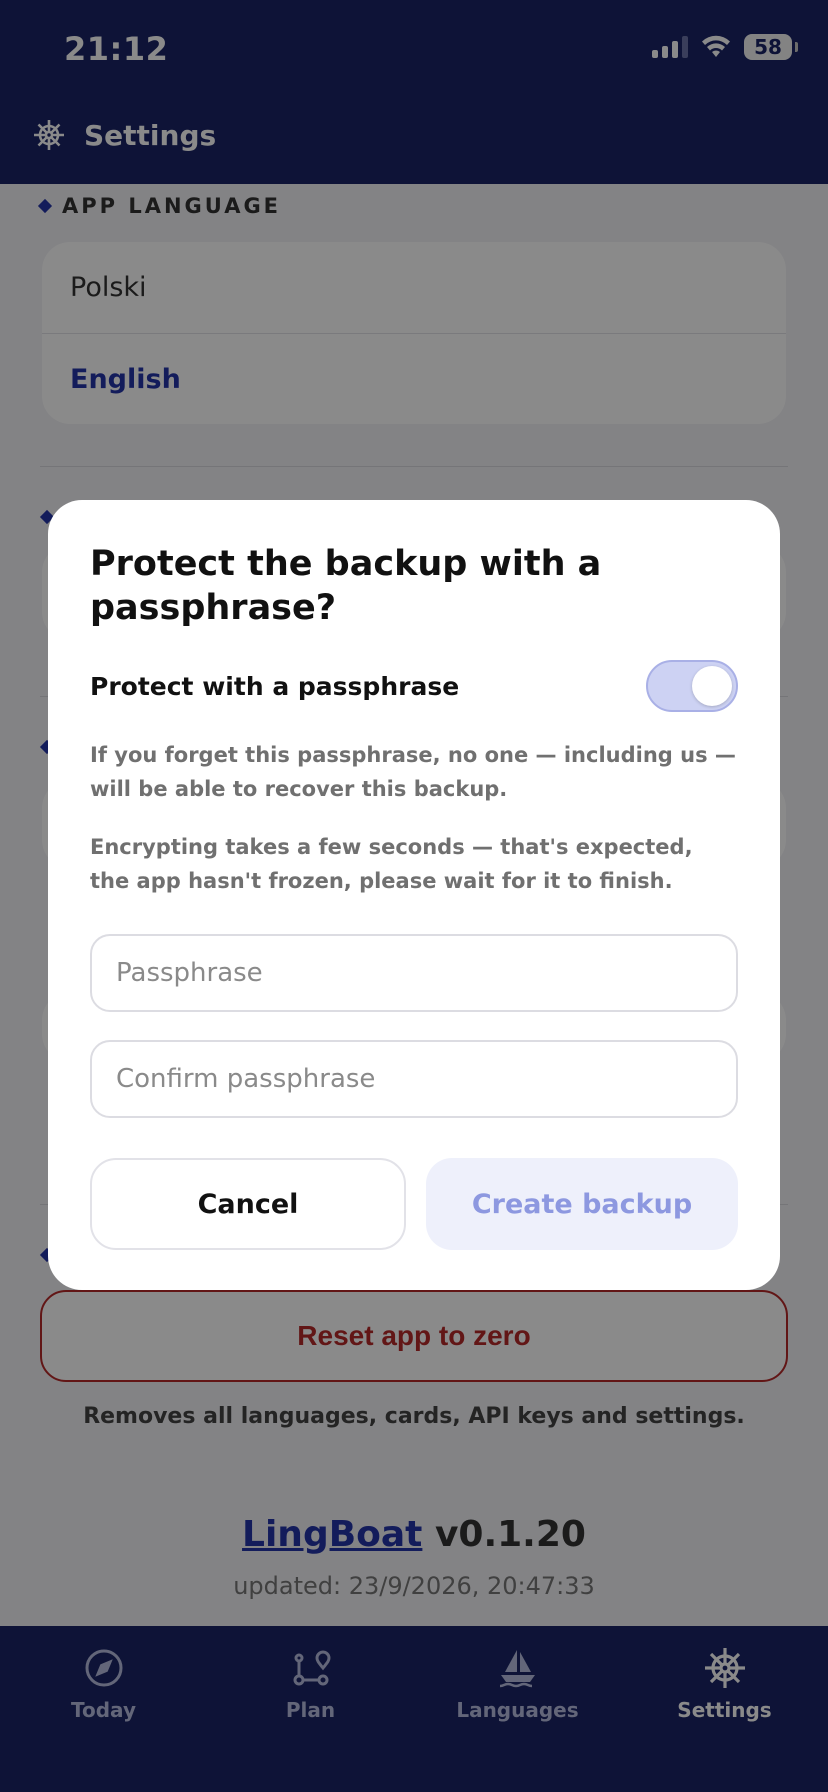 This screenshot has height=1792, width=828. I want to click on passphrase-input, so click(414, 973).